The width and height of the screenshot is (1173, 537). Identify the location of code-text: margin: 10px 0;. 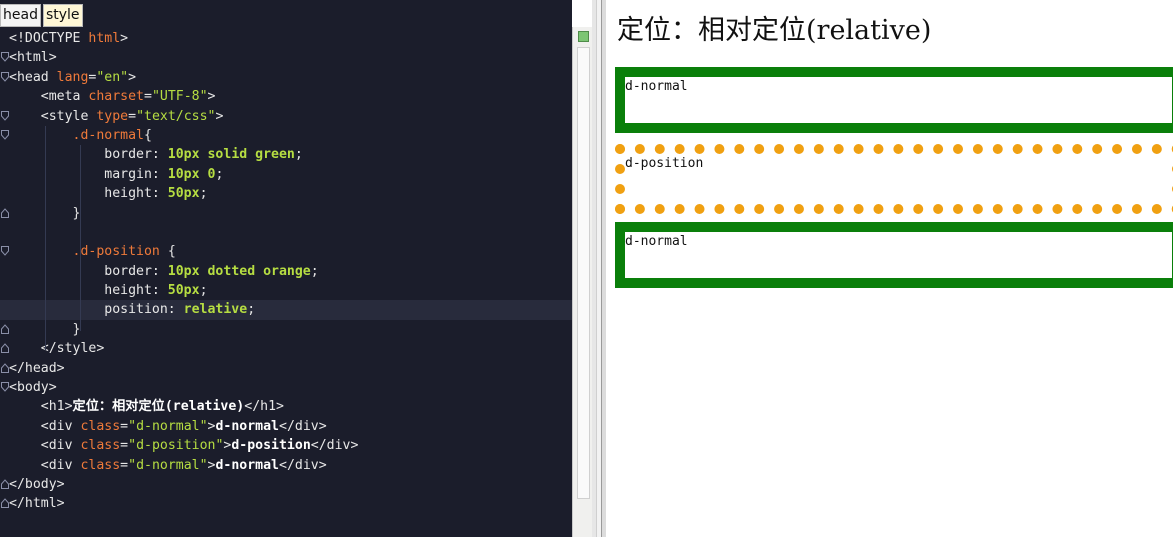
(116, 174).